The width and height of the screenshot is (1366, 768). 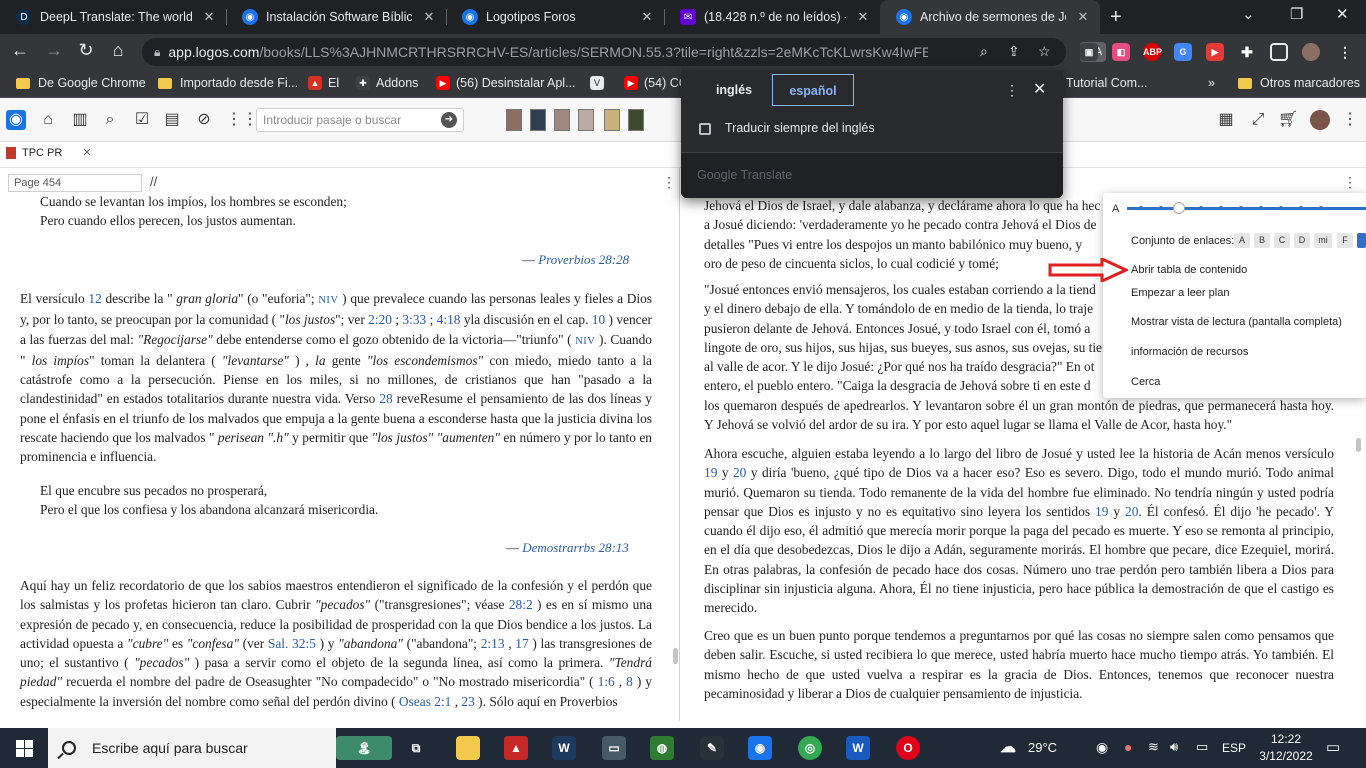 I want to click on chevron-down-icon: ⌄, so click(x=1248, y=14).